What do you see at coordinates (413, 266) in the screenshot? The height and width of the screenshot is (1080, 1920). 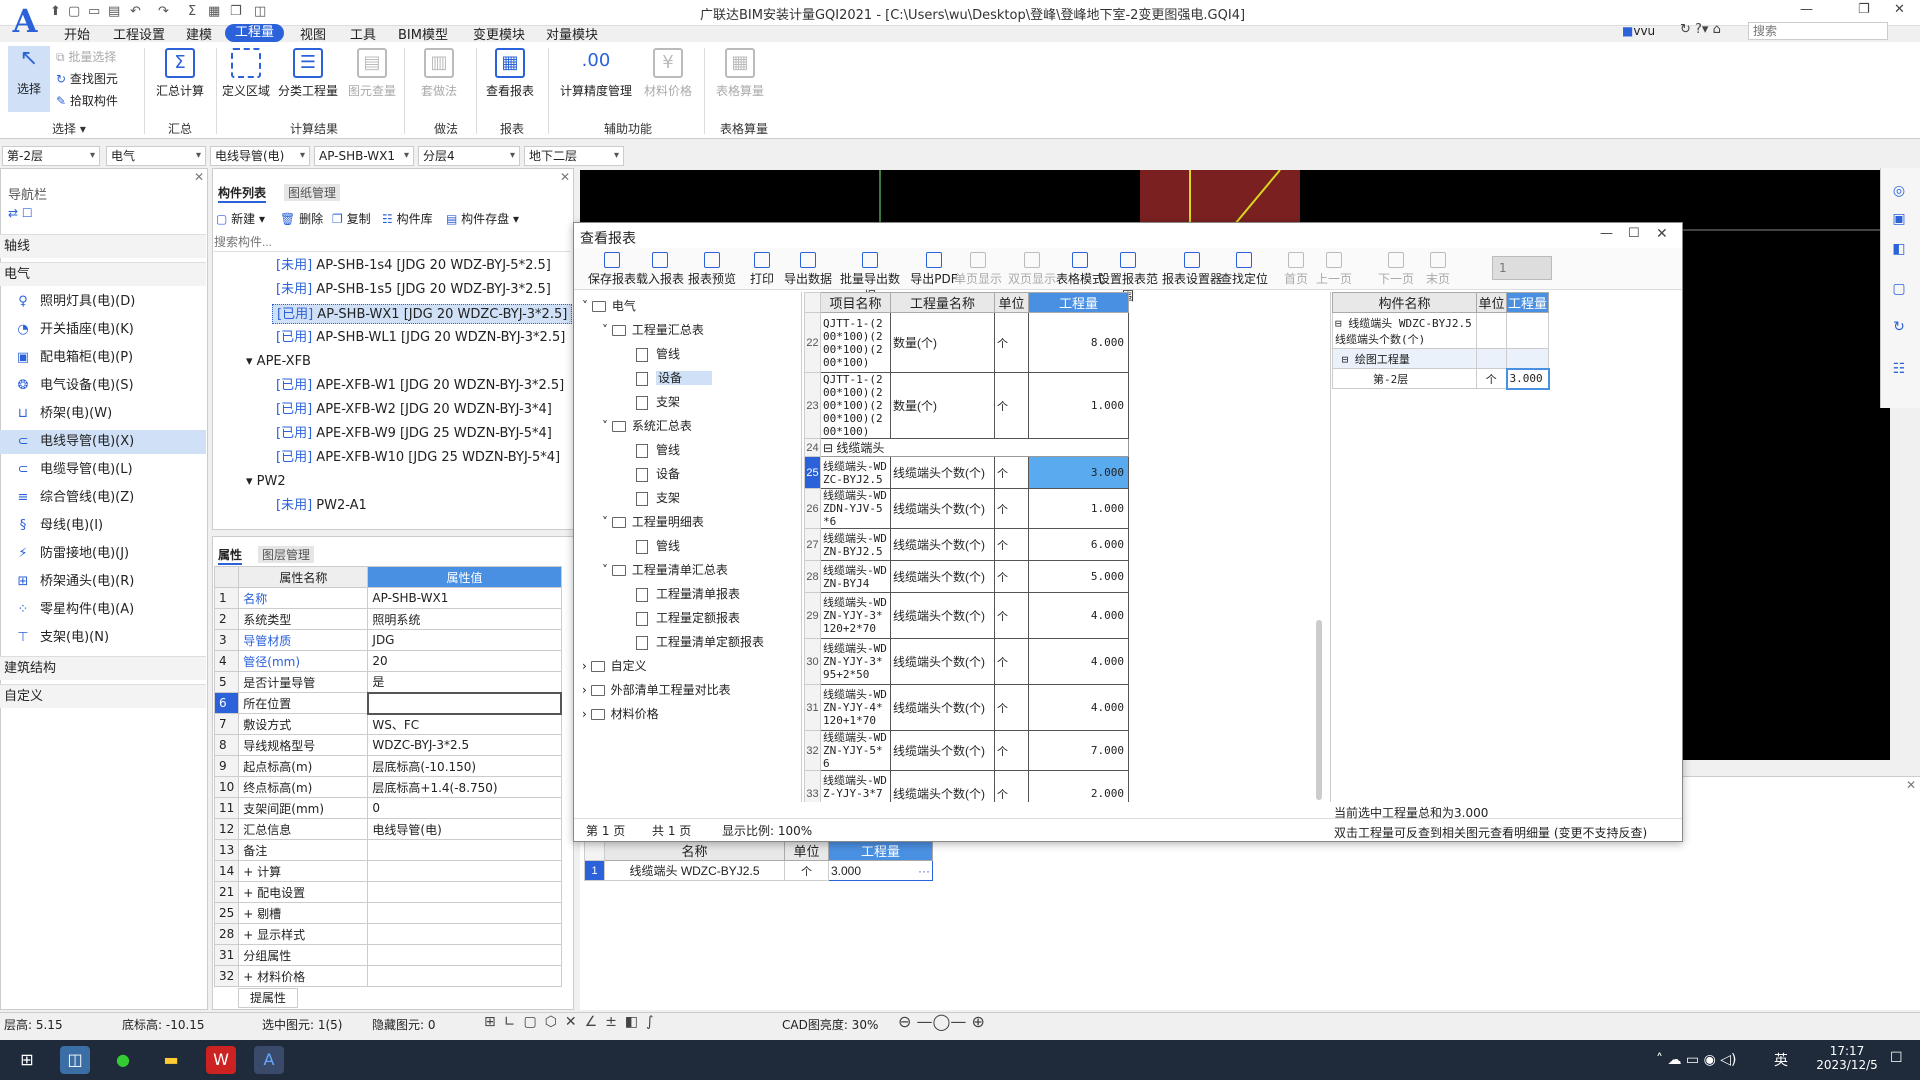 I see `comp-item: [未用] AP-SHB-1s4 [JDG 20 WDZ-BYJ-5*2.5]` at bounding box center [413, 266].